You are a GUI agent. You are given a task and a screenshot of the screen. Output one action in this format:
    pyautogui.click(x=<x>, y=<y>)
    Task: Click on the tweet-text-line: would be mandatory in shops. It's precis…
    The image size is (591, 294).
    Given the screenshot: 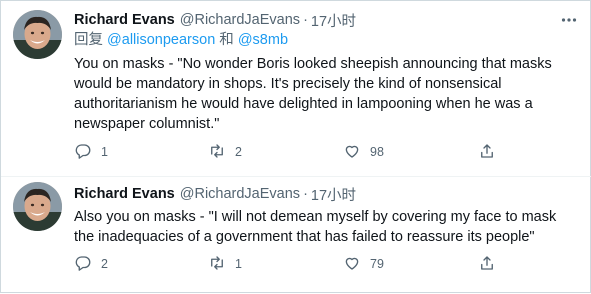 What is the action you would take?
    pyautogui.click(x=288, y=84)
    